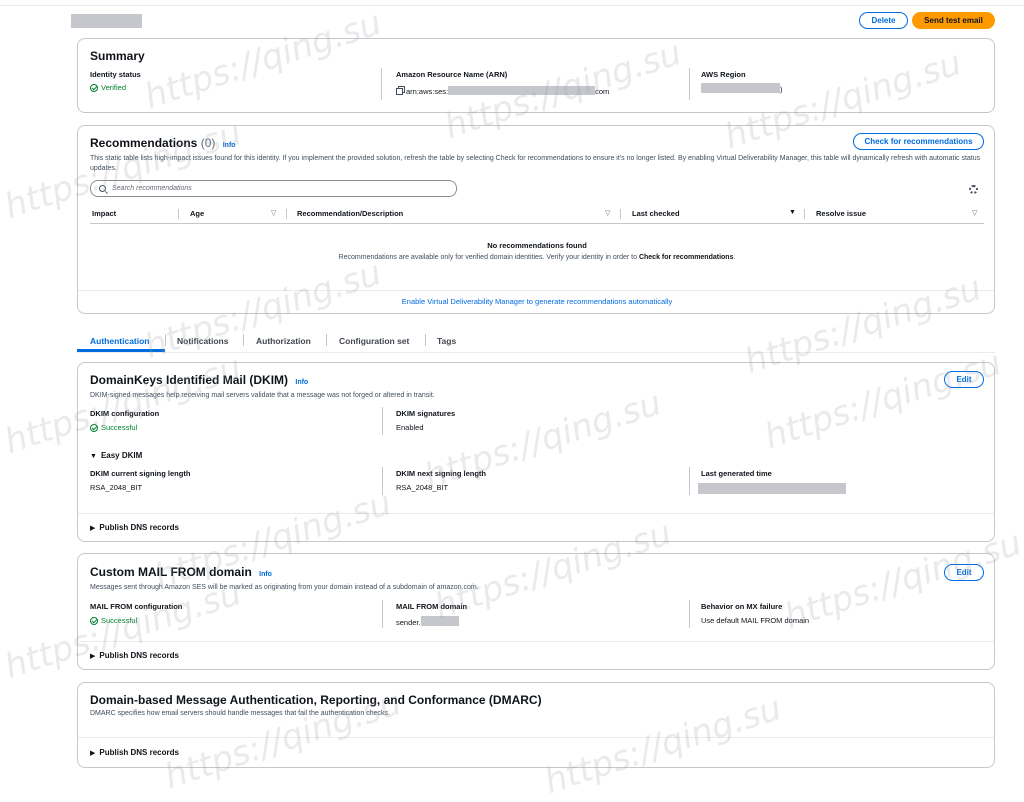 The height and width of the screenshot is (802, 1024). Describe the element at coordinates (139, 527) in the screenshot. I see `dkim-publish-dns-label: Publish DNS records` at that location.